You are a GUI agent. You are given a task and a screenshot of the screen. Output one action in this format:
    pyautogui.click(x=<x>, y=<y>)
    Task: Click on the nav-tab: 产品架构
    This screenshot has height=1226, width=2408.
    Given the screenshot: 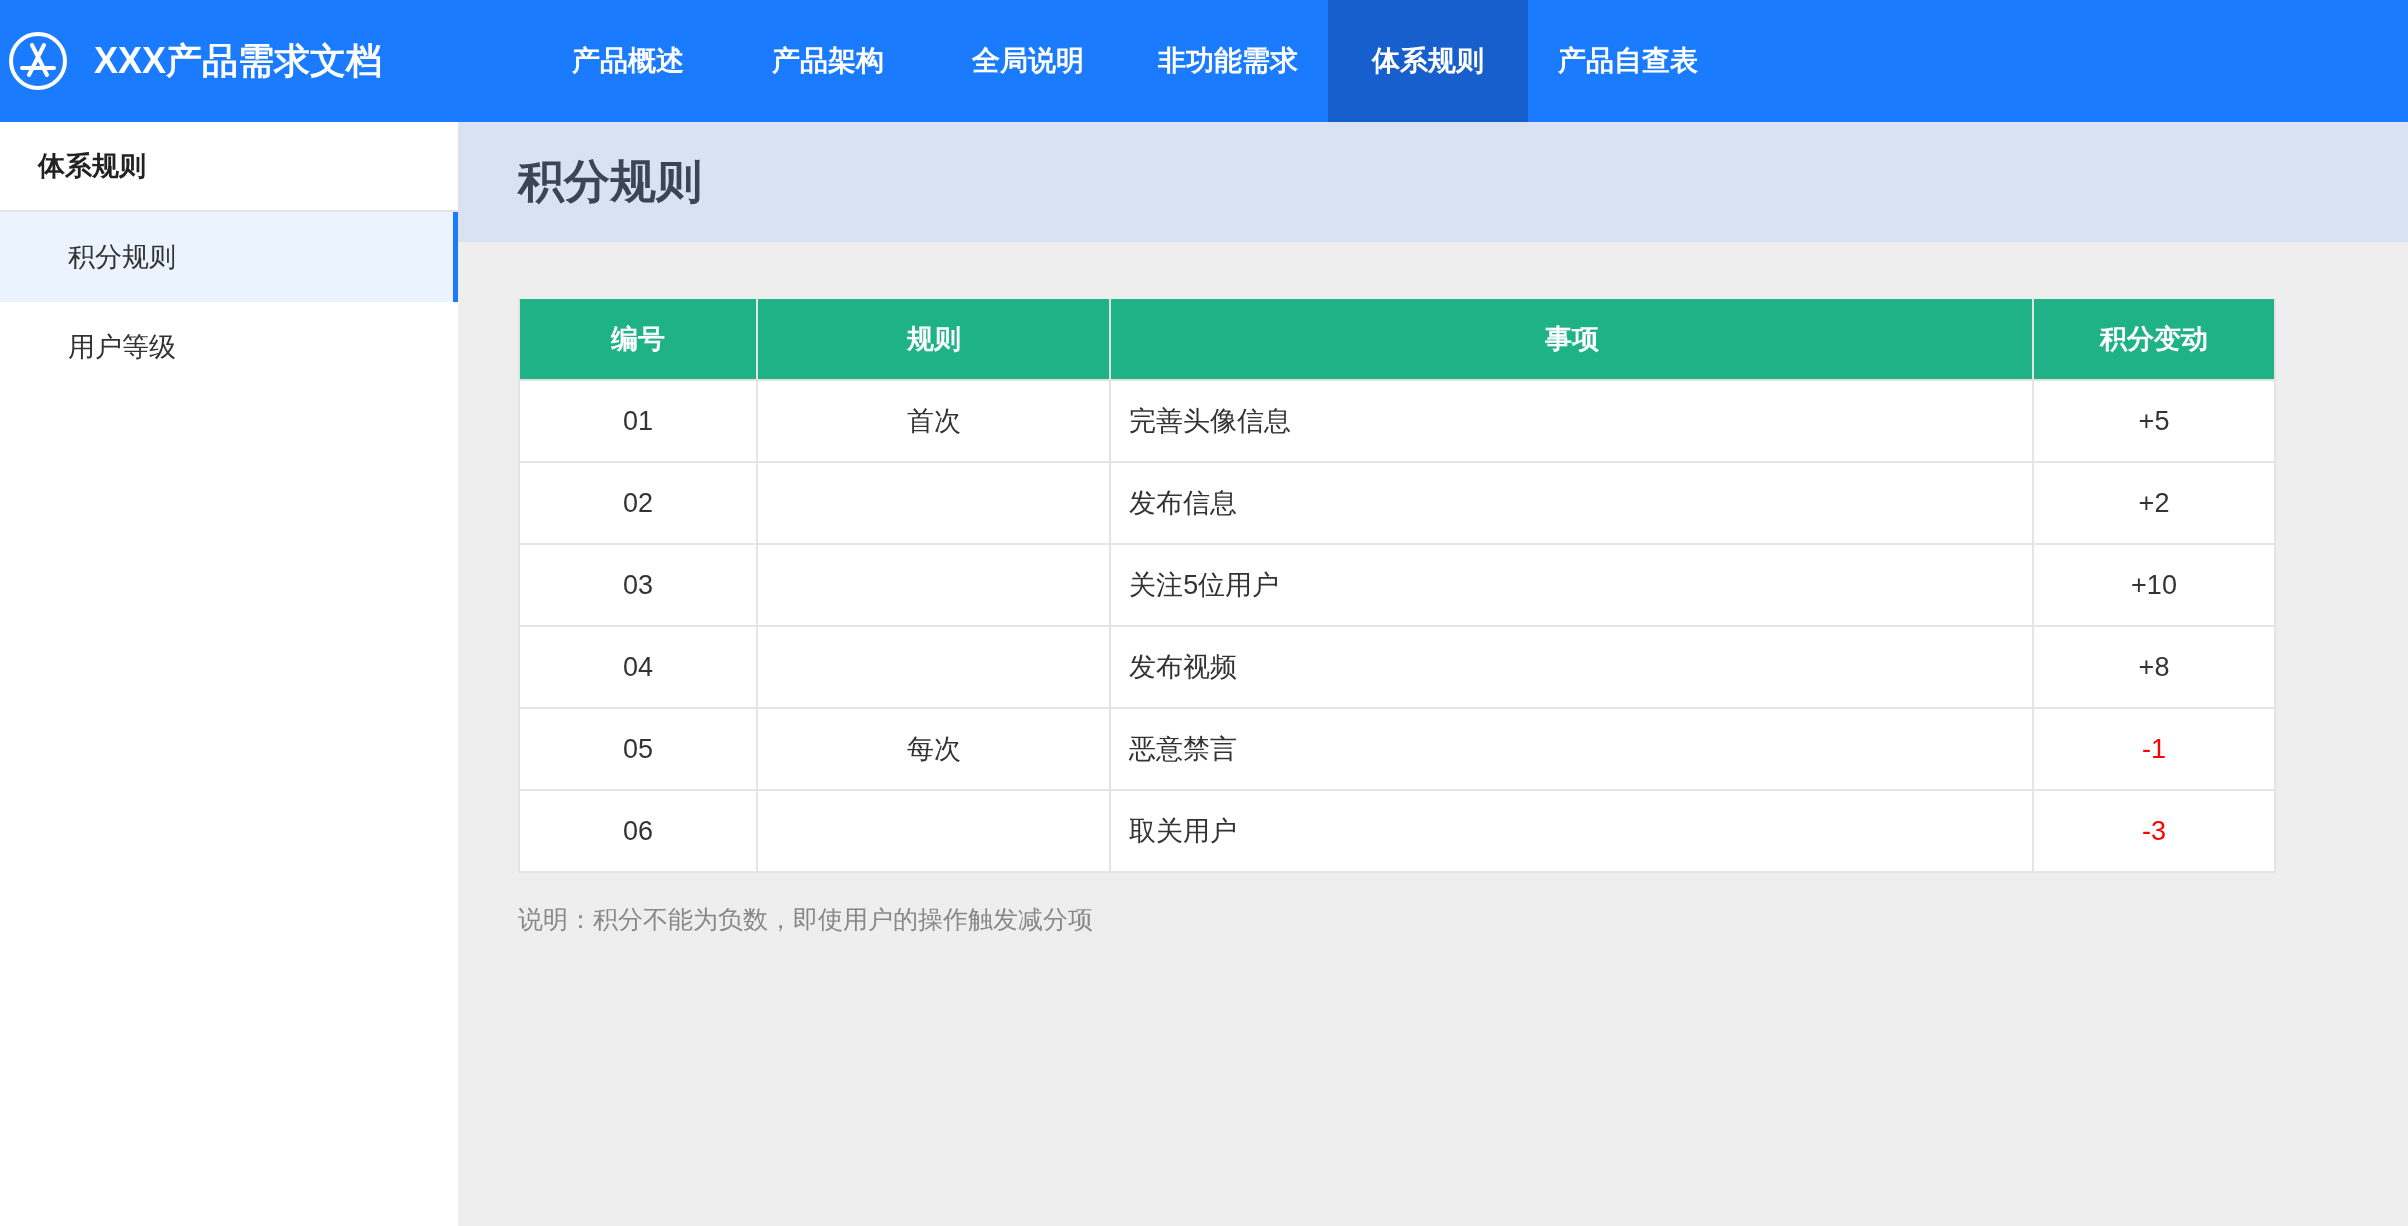 What is the action you would take?
    pyautogui.click(x=828, y=61)
    